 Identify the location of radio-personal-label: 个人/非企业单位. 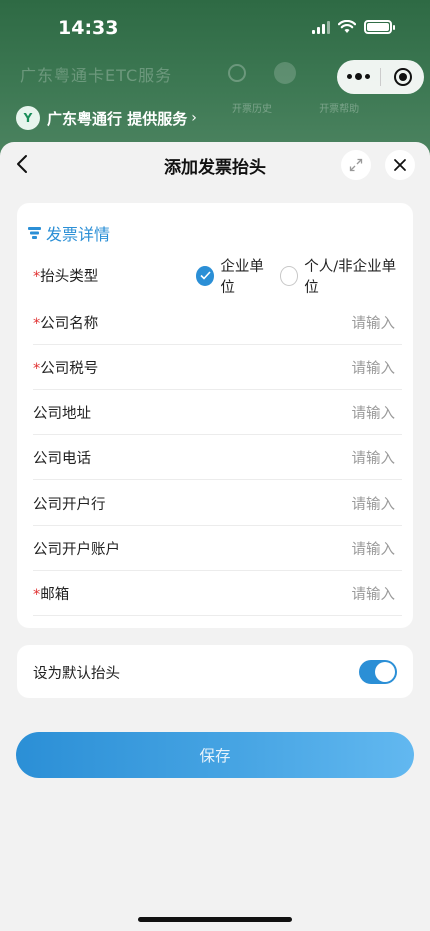
(353, 276).